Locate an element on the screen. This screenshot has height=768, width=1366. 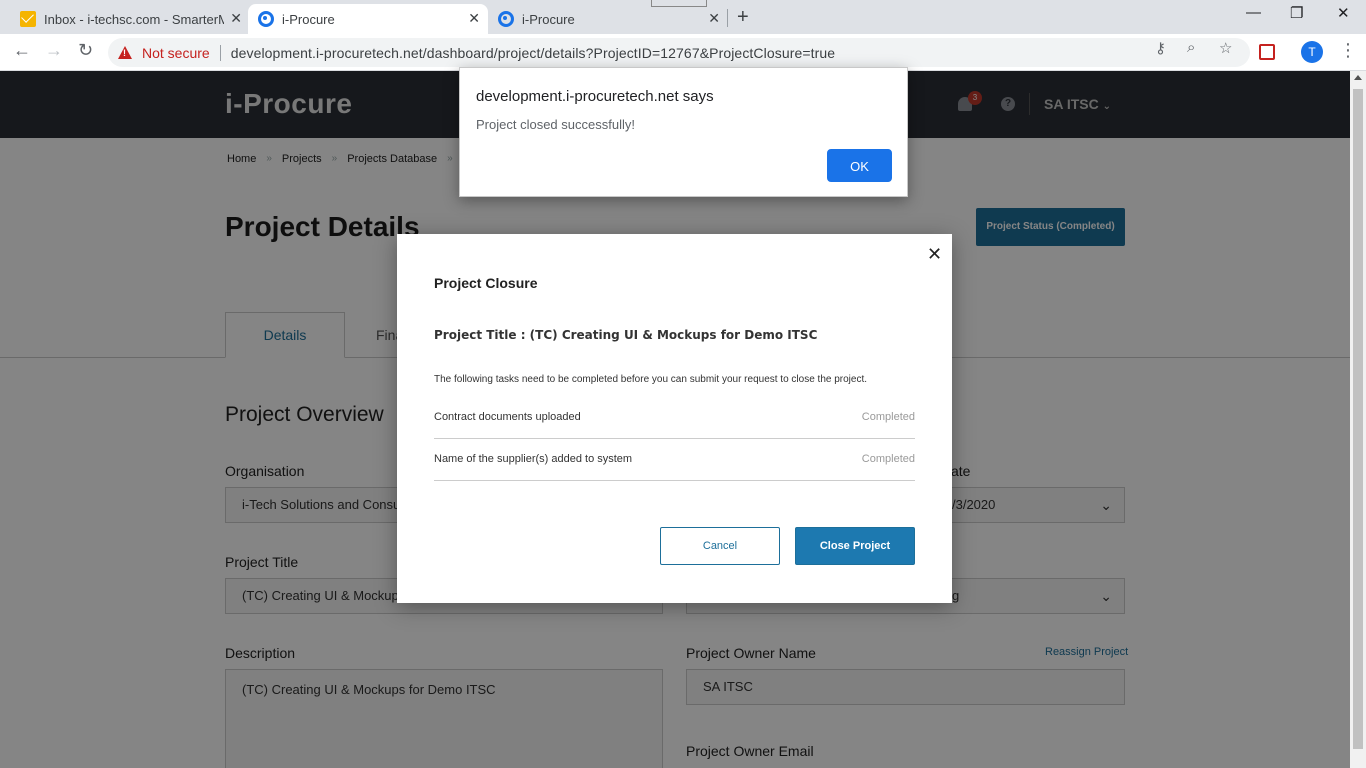
browser-tab-iprocure-active: i-Procure ✕ is located at coordinates (368, 19).